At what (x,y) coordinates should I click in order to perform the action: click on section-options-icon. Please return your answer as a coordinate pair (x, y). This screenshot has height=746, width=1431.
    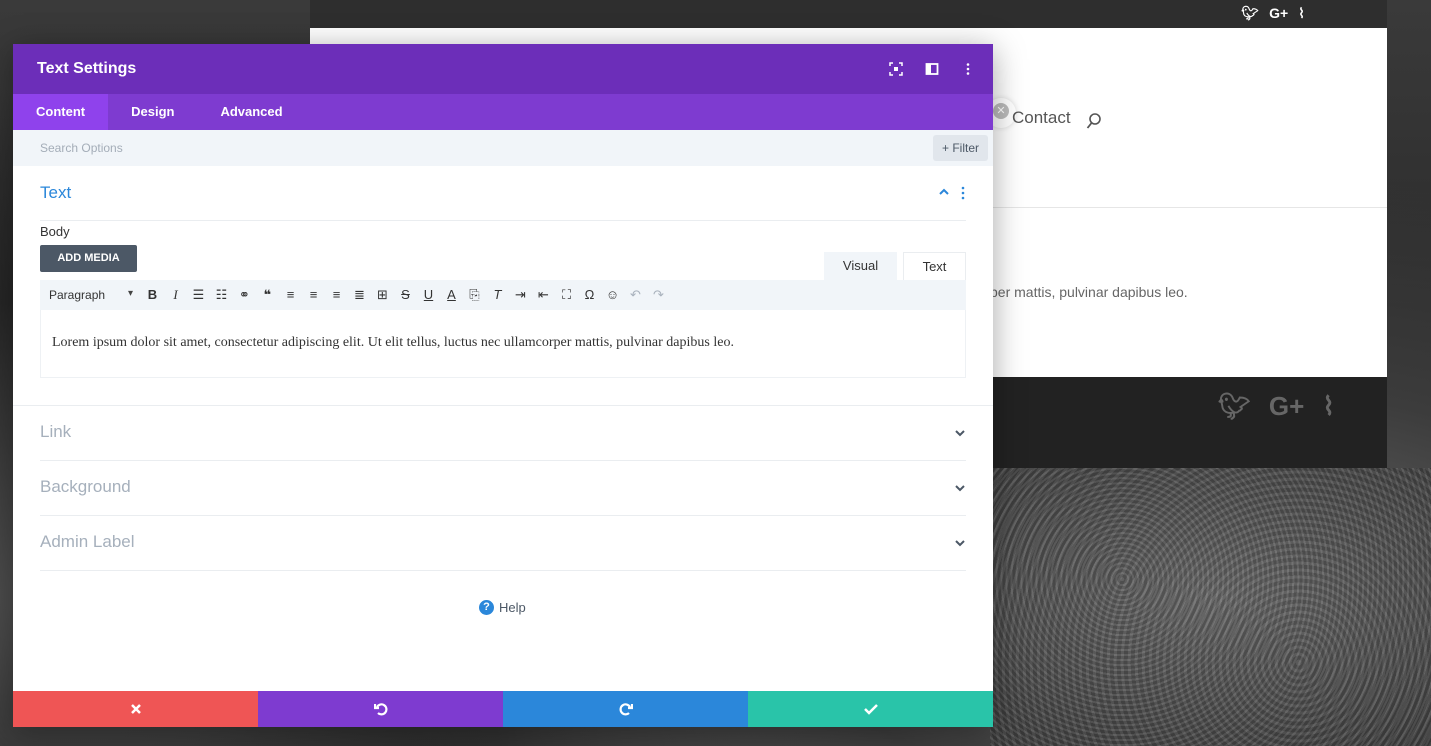
    Looking at the image, I should click on (963, 193).